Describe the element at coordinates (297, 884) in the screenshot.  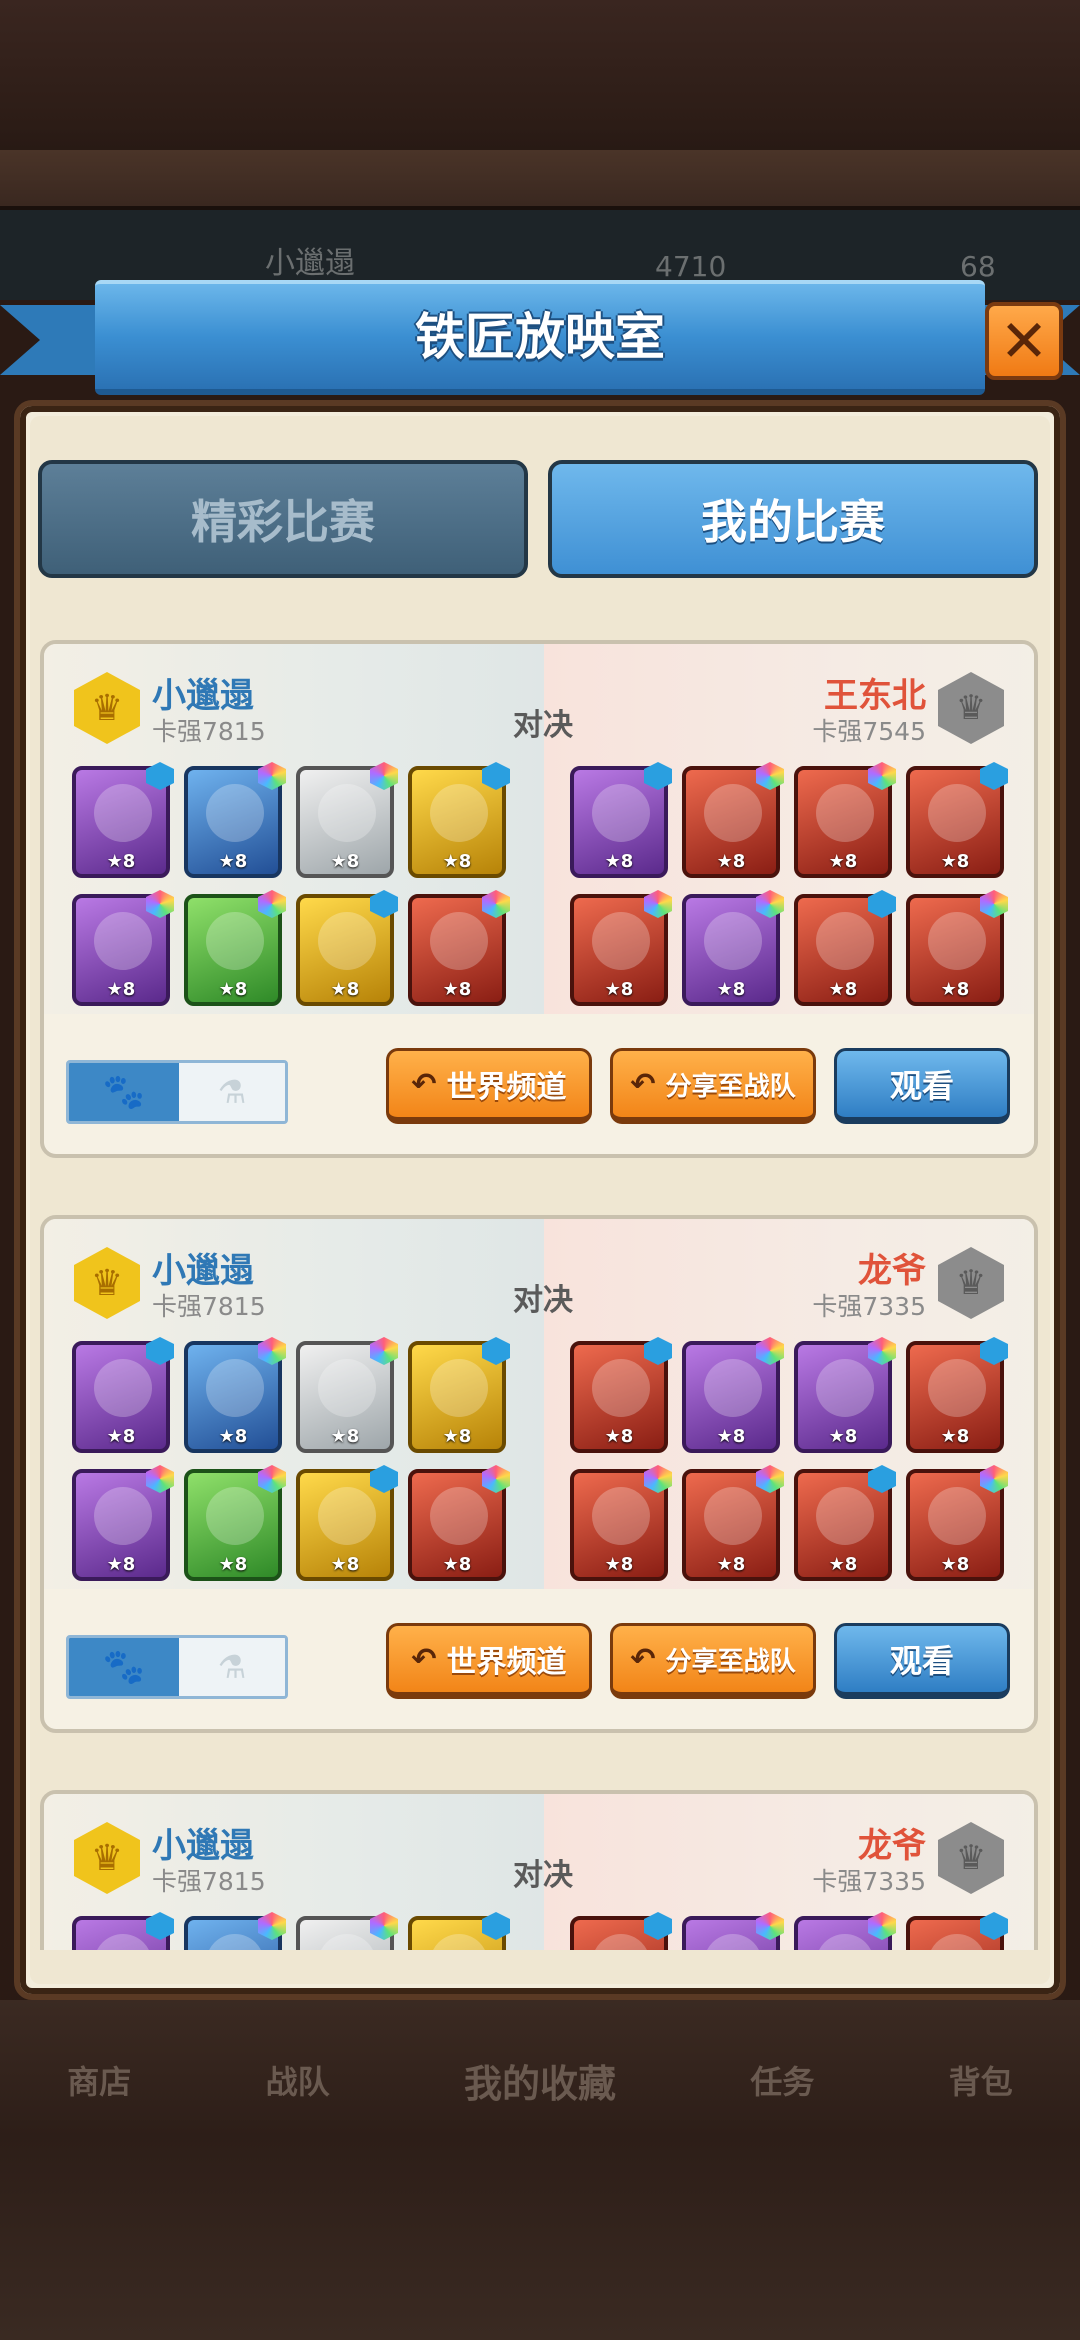
I see `left-hero-grid: ★8 ★8 ★8 ★8 ★8 ★8 ★8 ★8` at that location.